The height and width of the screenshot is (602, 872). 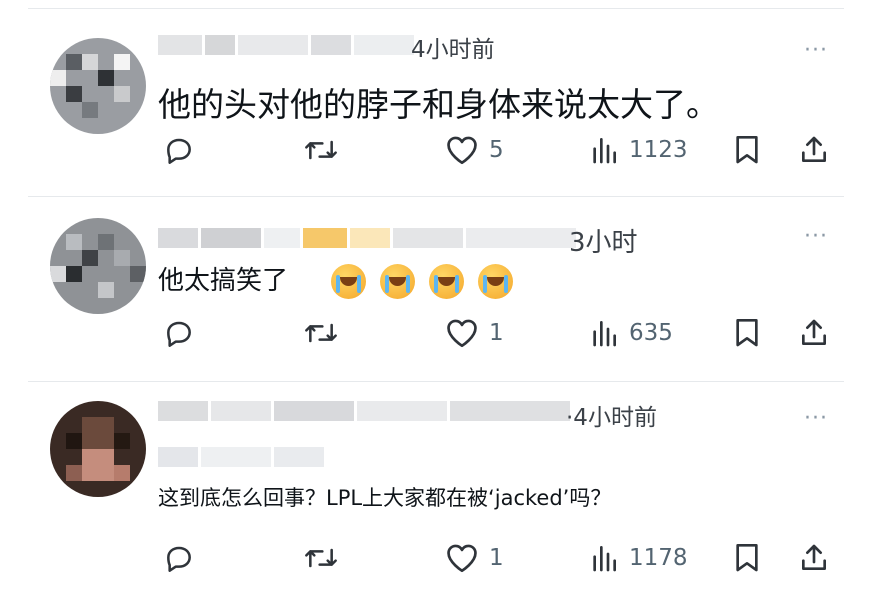 What do you see at coordinates (611, 415) in the screenshot?
I see `timestamp: ·4小时前` at bounding box center [611, 415].